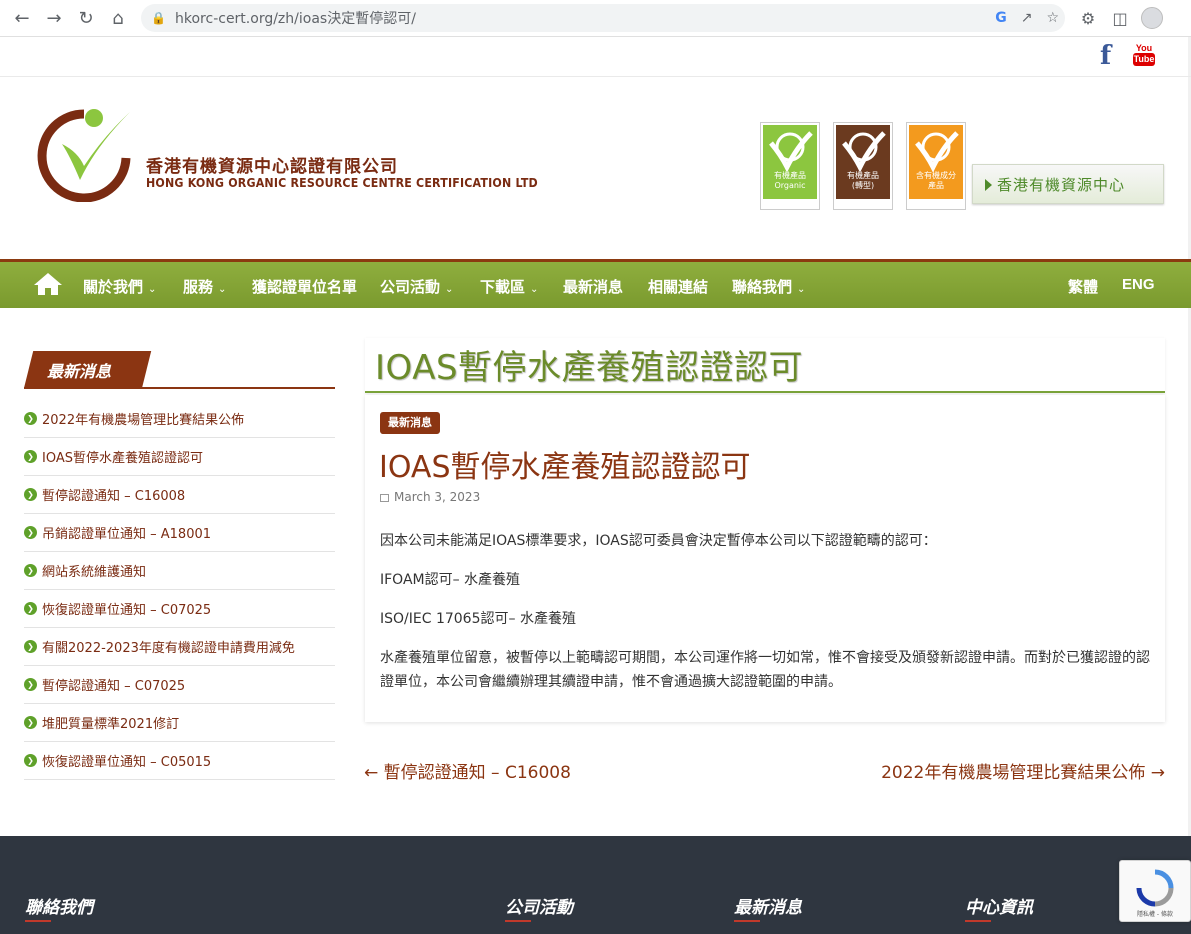  What do you see at coordinates (999, 908) in the screenshot?
I see `footer-heading-info: 中心資訊` at bounding box center [999, 908].